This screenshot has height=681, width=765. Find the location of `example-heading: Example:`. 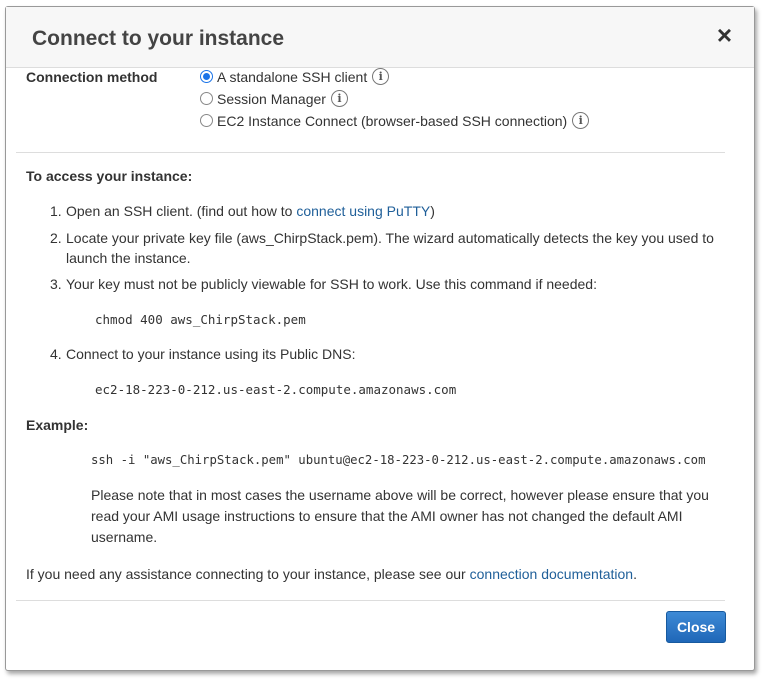

example-heading: Example: is located at coordinates (57, 425).